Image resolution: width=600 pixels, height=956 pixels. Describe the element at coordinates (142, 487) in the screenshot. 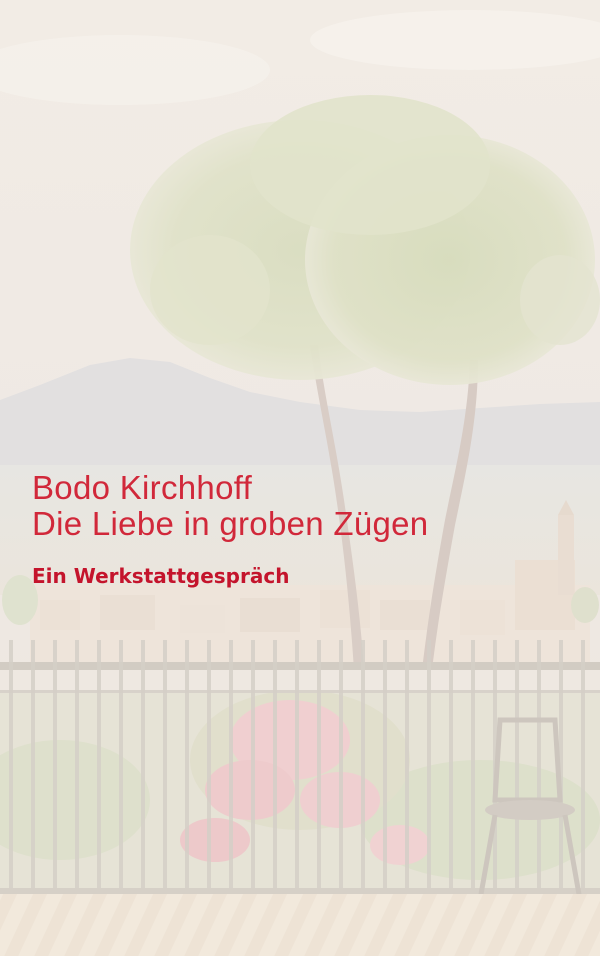

I see `author-name: Bodo Kirchhoff` at that location.